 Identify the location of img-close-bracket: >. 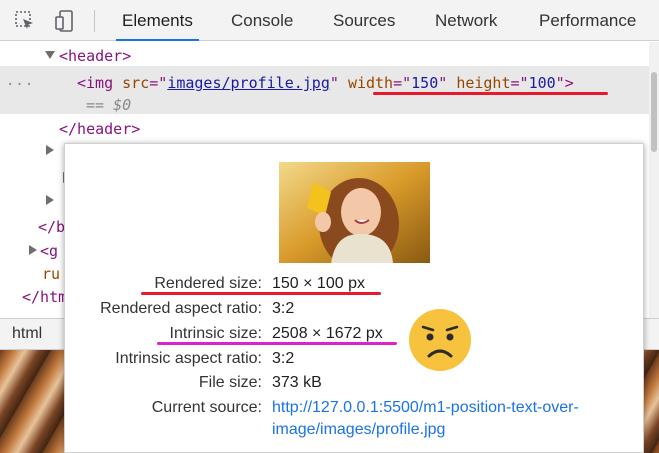
(569, 83).